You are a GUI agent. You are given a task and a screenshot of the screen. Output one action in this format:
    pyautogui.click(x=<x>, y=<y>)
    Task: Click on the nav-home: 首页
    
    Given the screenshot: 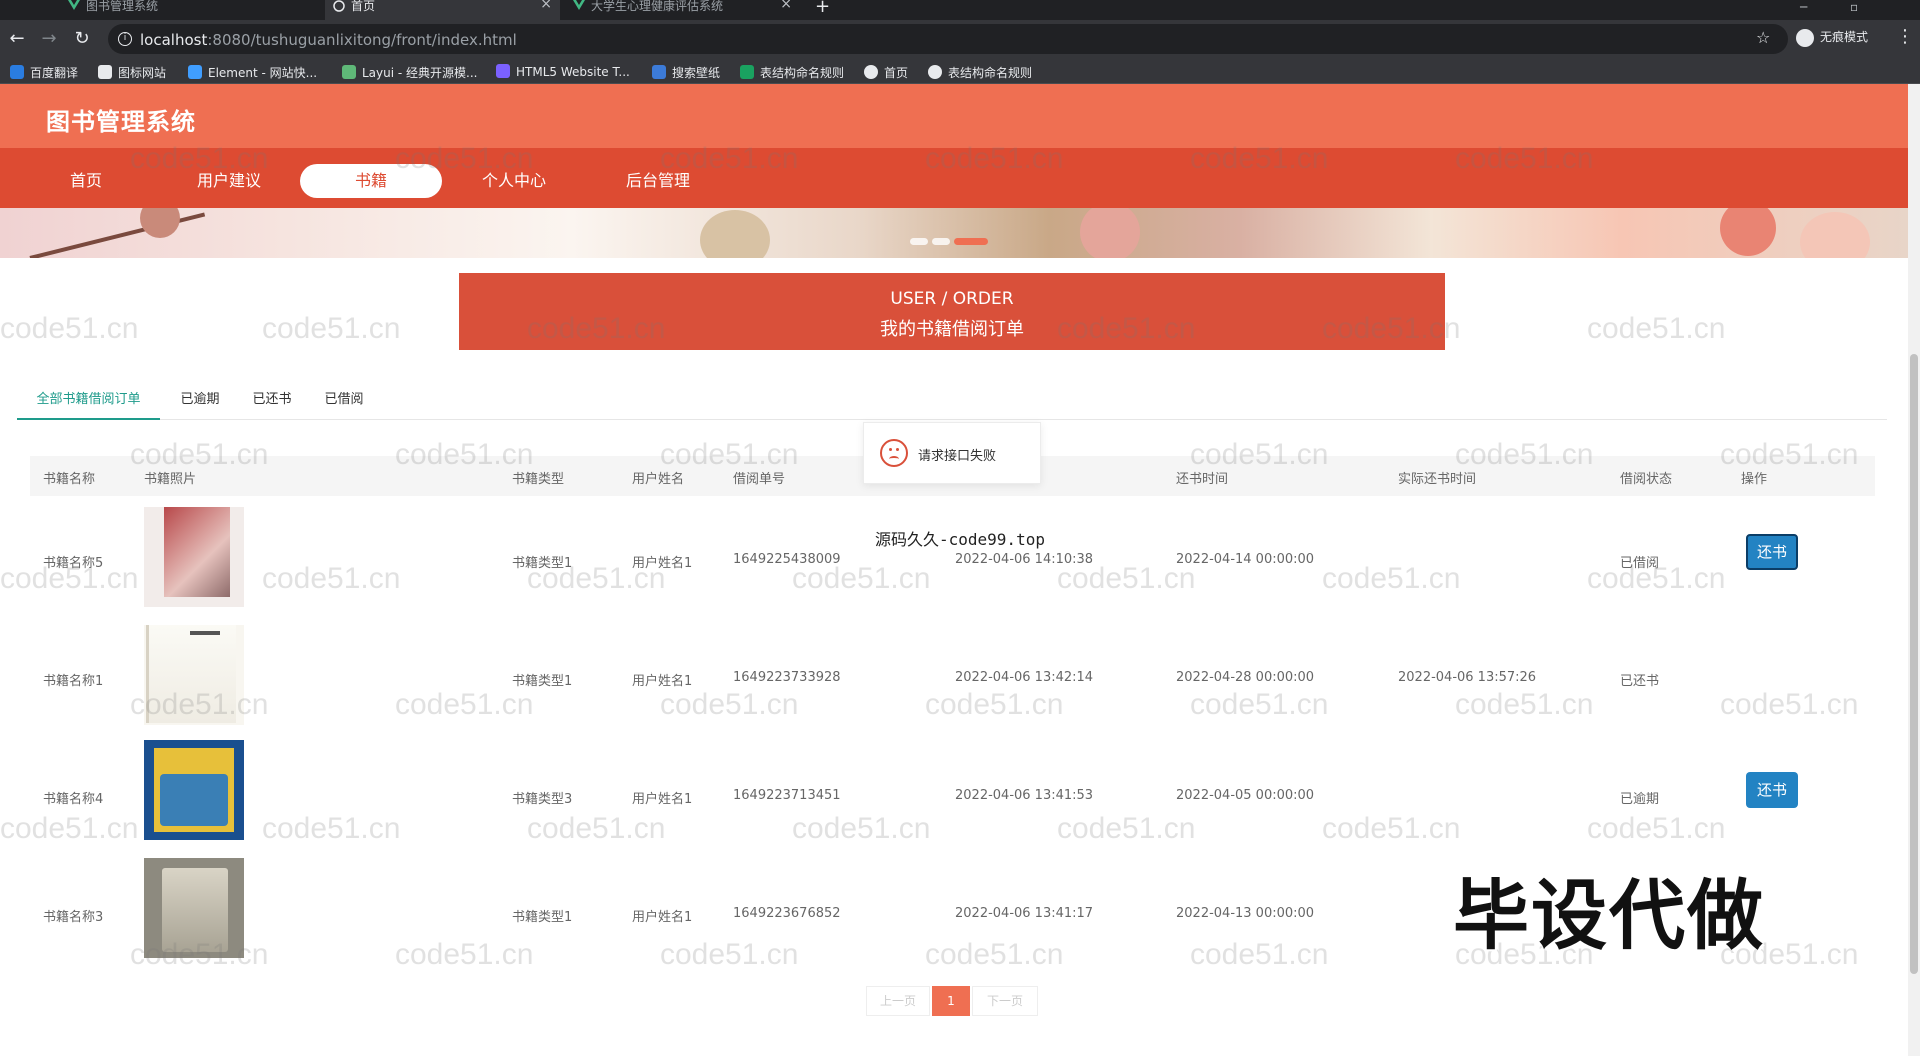 What is the action you would take?
    pyautogui.click(x=86, y=181)
    